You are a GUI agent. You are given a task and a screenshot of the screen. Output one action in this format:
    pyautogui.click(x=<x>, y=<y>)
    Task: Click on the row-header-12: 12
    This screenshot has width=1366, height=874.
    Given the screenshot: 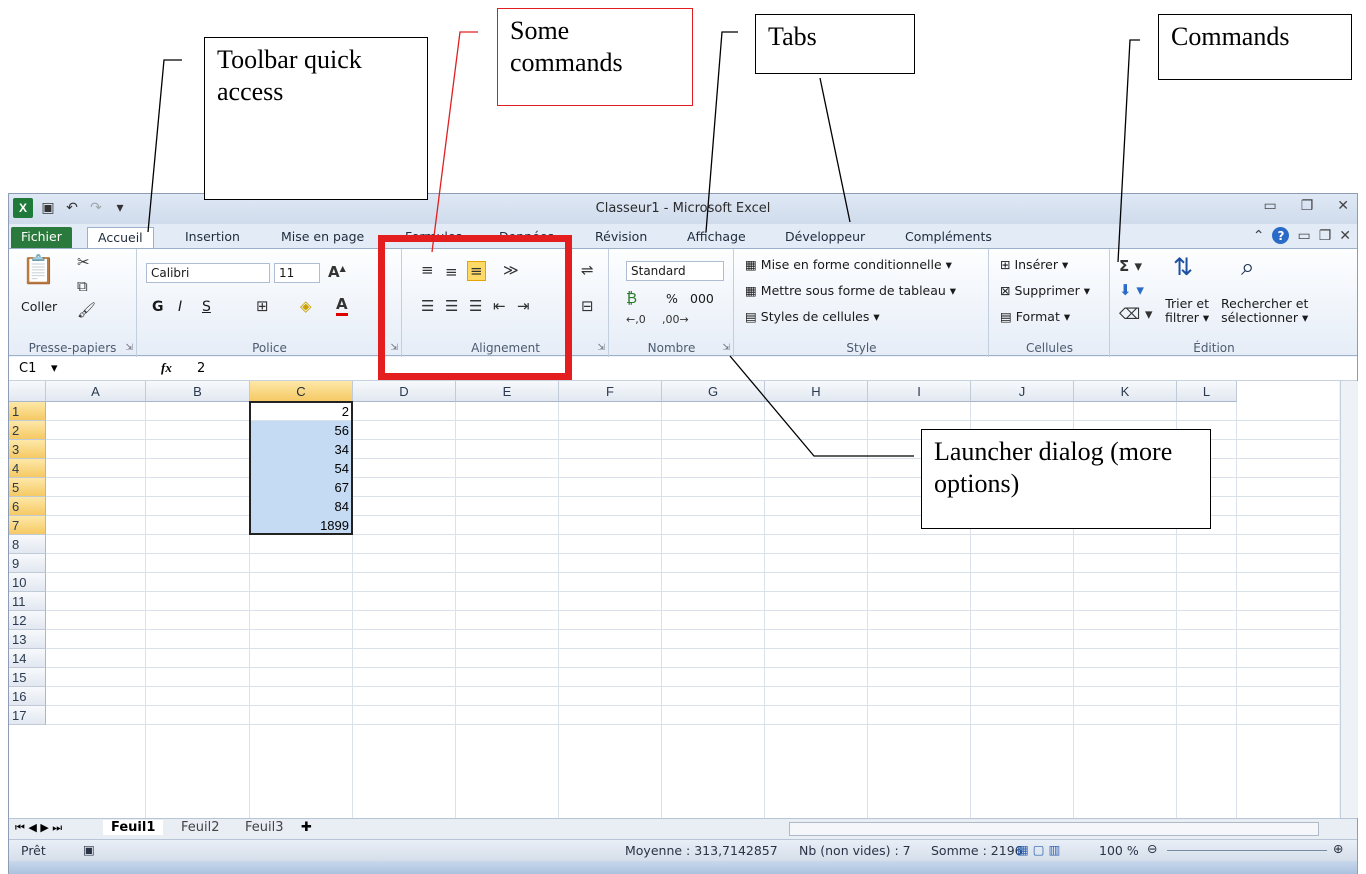 What is the action you would take?
    pyautogui.click(x=27, y=620)
    